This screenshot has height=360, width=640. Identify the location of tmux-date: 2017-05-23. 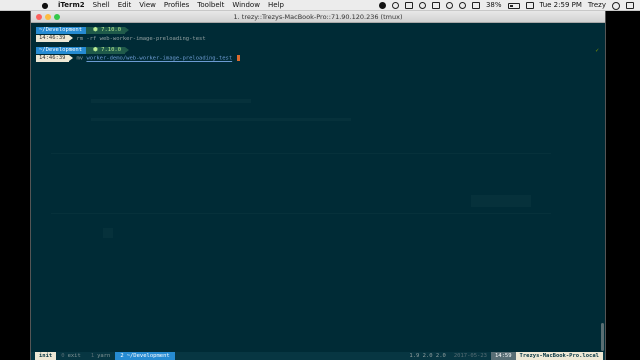
(470, 356).